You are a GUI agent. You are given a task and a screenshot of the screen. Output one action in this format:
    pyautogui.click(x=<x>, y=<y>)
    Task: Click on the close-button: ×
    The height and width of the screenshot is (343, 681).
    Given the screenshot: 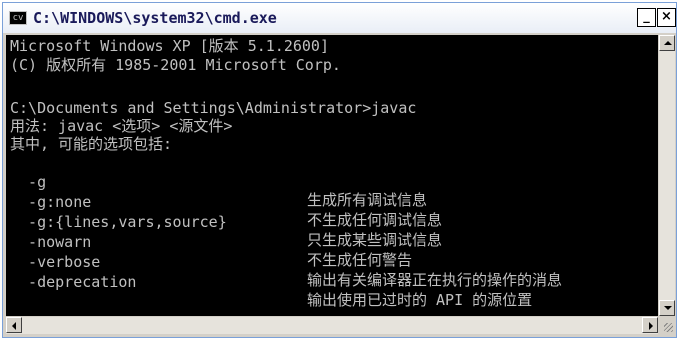 What is the action you would take?
    pyautogui.click(x=666, y=17)
    